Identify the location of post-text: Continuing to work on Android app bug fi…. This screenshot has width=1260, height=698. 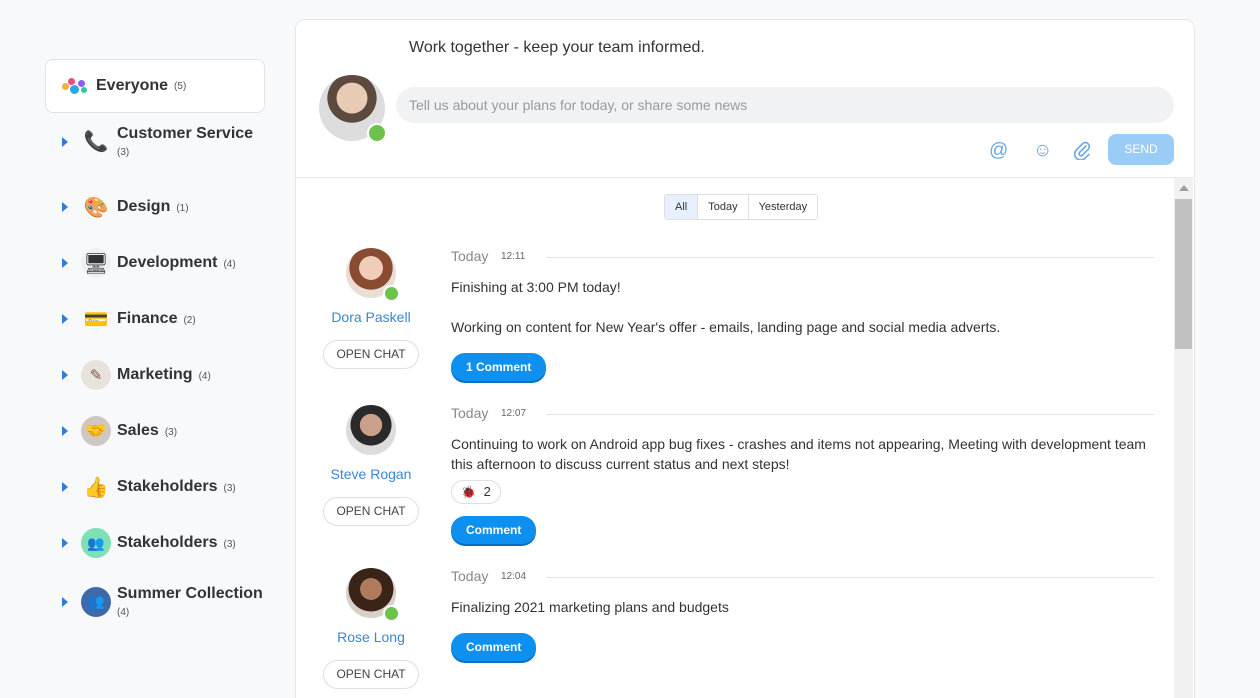
(798, 454).